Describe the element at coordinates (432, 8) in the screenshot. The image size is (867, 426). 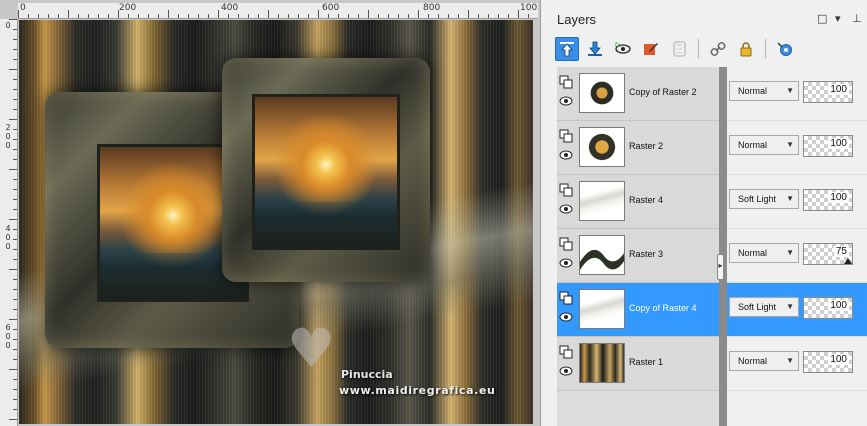
I see `ruler-label: 800` at that location.